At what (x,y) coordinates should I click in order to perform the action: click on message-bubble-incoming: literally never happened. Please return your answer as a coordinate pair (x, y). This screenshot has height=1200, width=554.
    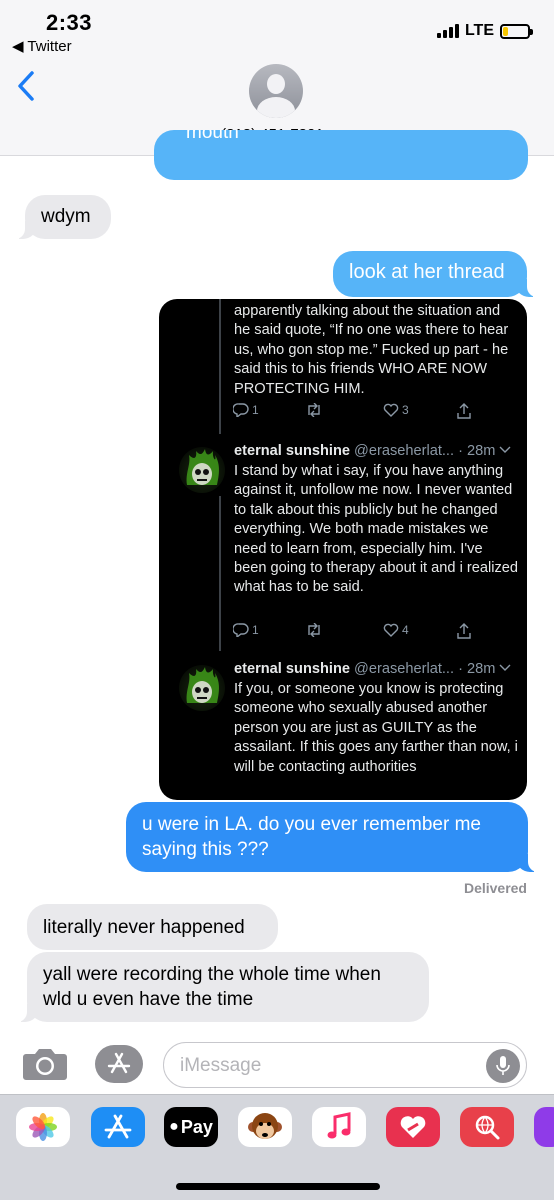
    Looking at the image, I should click on (152, 927).